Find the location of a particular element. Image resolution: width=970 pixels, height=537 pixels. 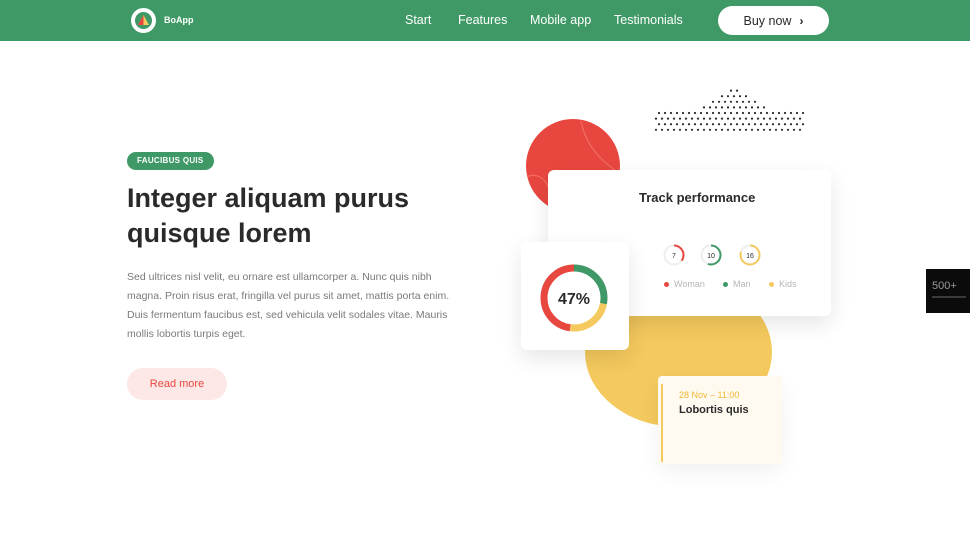

side-counter-underline is located at coordinates (949, 297).